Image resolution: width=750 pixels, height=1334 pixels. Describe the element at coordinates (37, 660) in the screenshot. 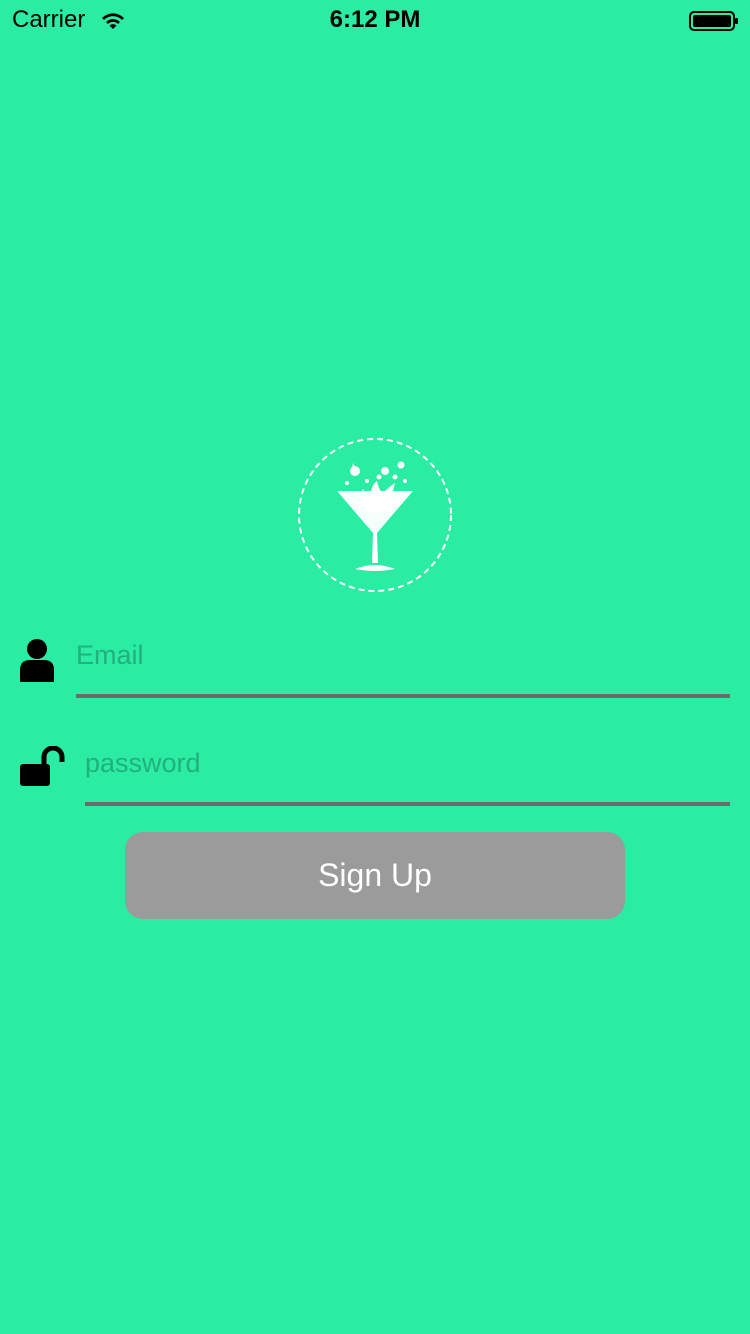

I see `user-icon` at that location.